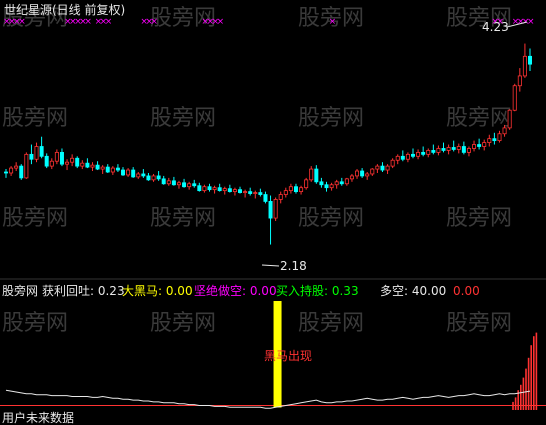 This screenshot has width=546, height=425. What do you see at coordinates (413, 291) in the screenshot?
I see `legend-entry: 多空: 40.00` at bounding box center [413, 291].